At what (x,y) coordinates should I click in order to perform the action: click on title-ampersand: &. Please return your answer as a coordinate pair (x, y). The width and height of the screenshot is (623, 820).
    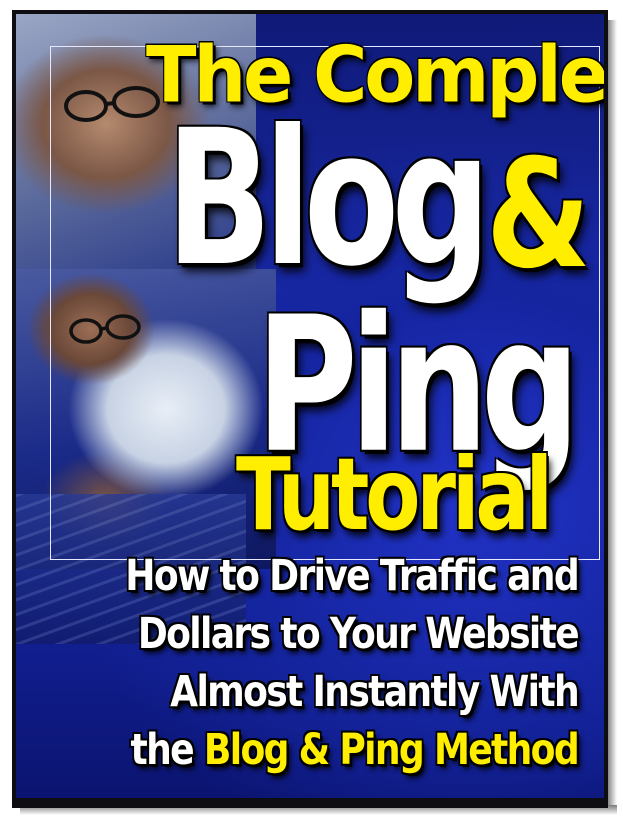
    Looking at the image, I should click on (538, 215).